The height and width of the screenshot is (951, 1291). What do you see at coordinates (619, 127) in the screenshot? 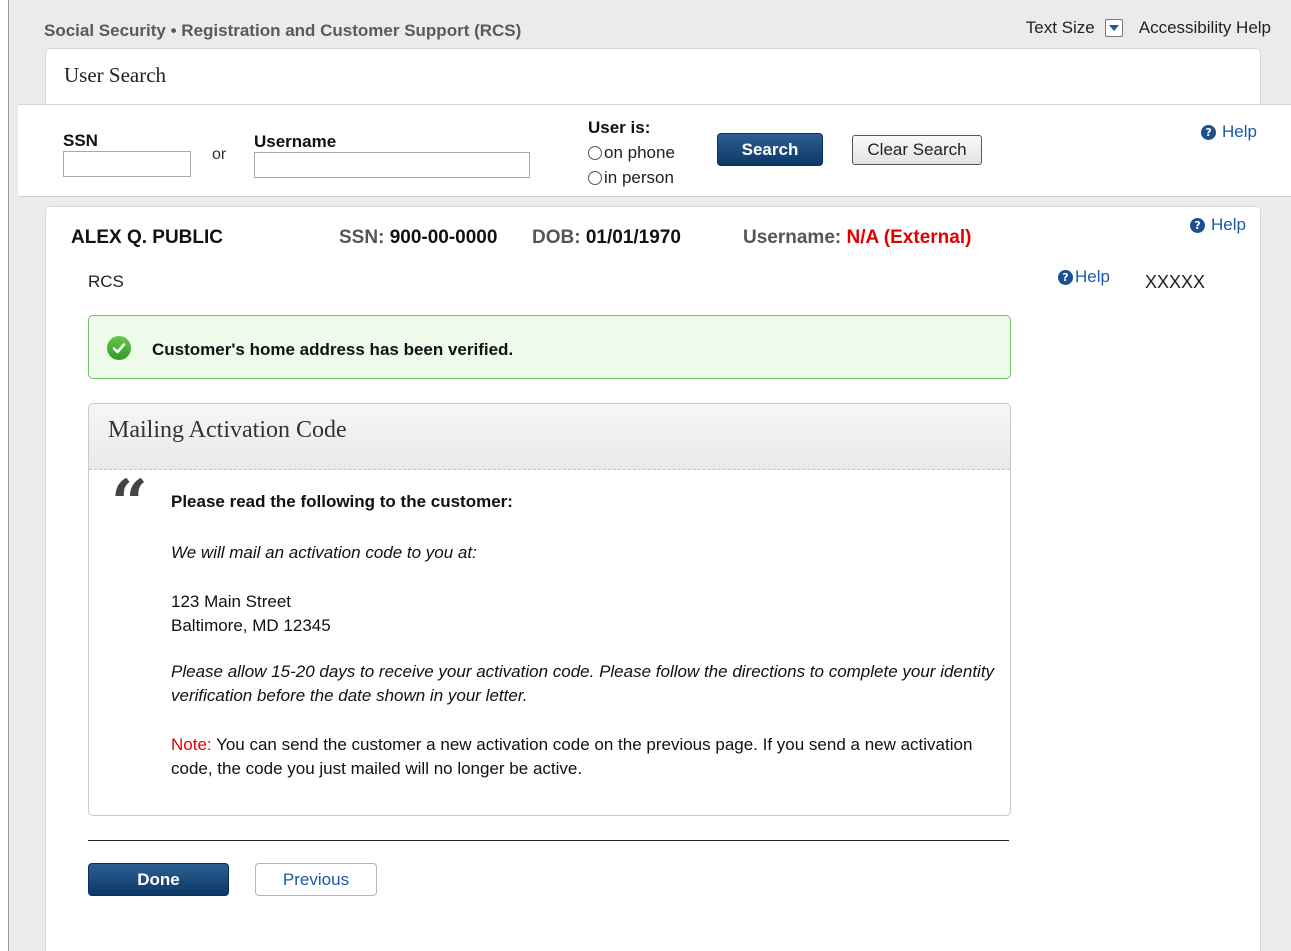
I see `user-is-label: User is:` at bounding box center [619, 127].